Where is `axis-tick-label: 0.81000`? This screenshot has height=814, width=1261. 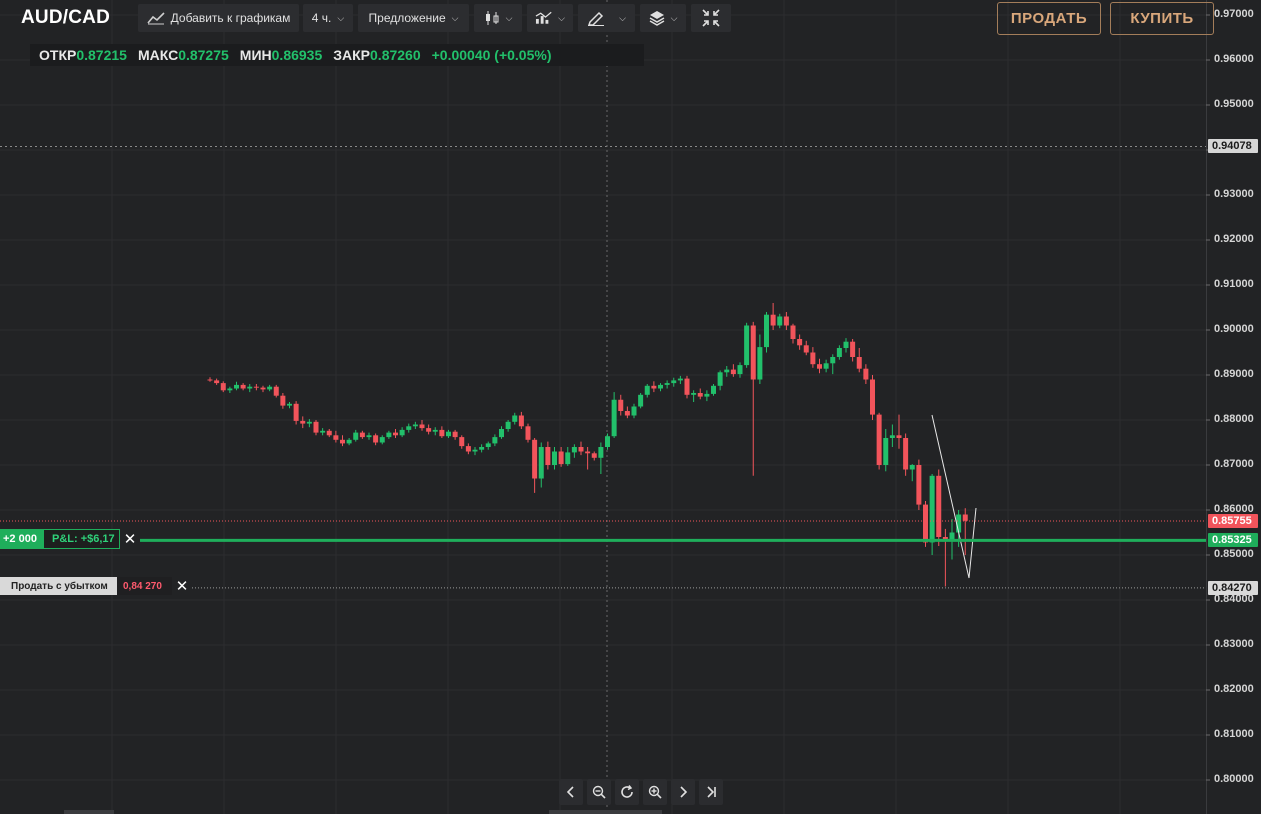 axis-tick-label: 0.81000 is located at coordinates (1234, 734).